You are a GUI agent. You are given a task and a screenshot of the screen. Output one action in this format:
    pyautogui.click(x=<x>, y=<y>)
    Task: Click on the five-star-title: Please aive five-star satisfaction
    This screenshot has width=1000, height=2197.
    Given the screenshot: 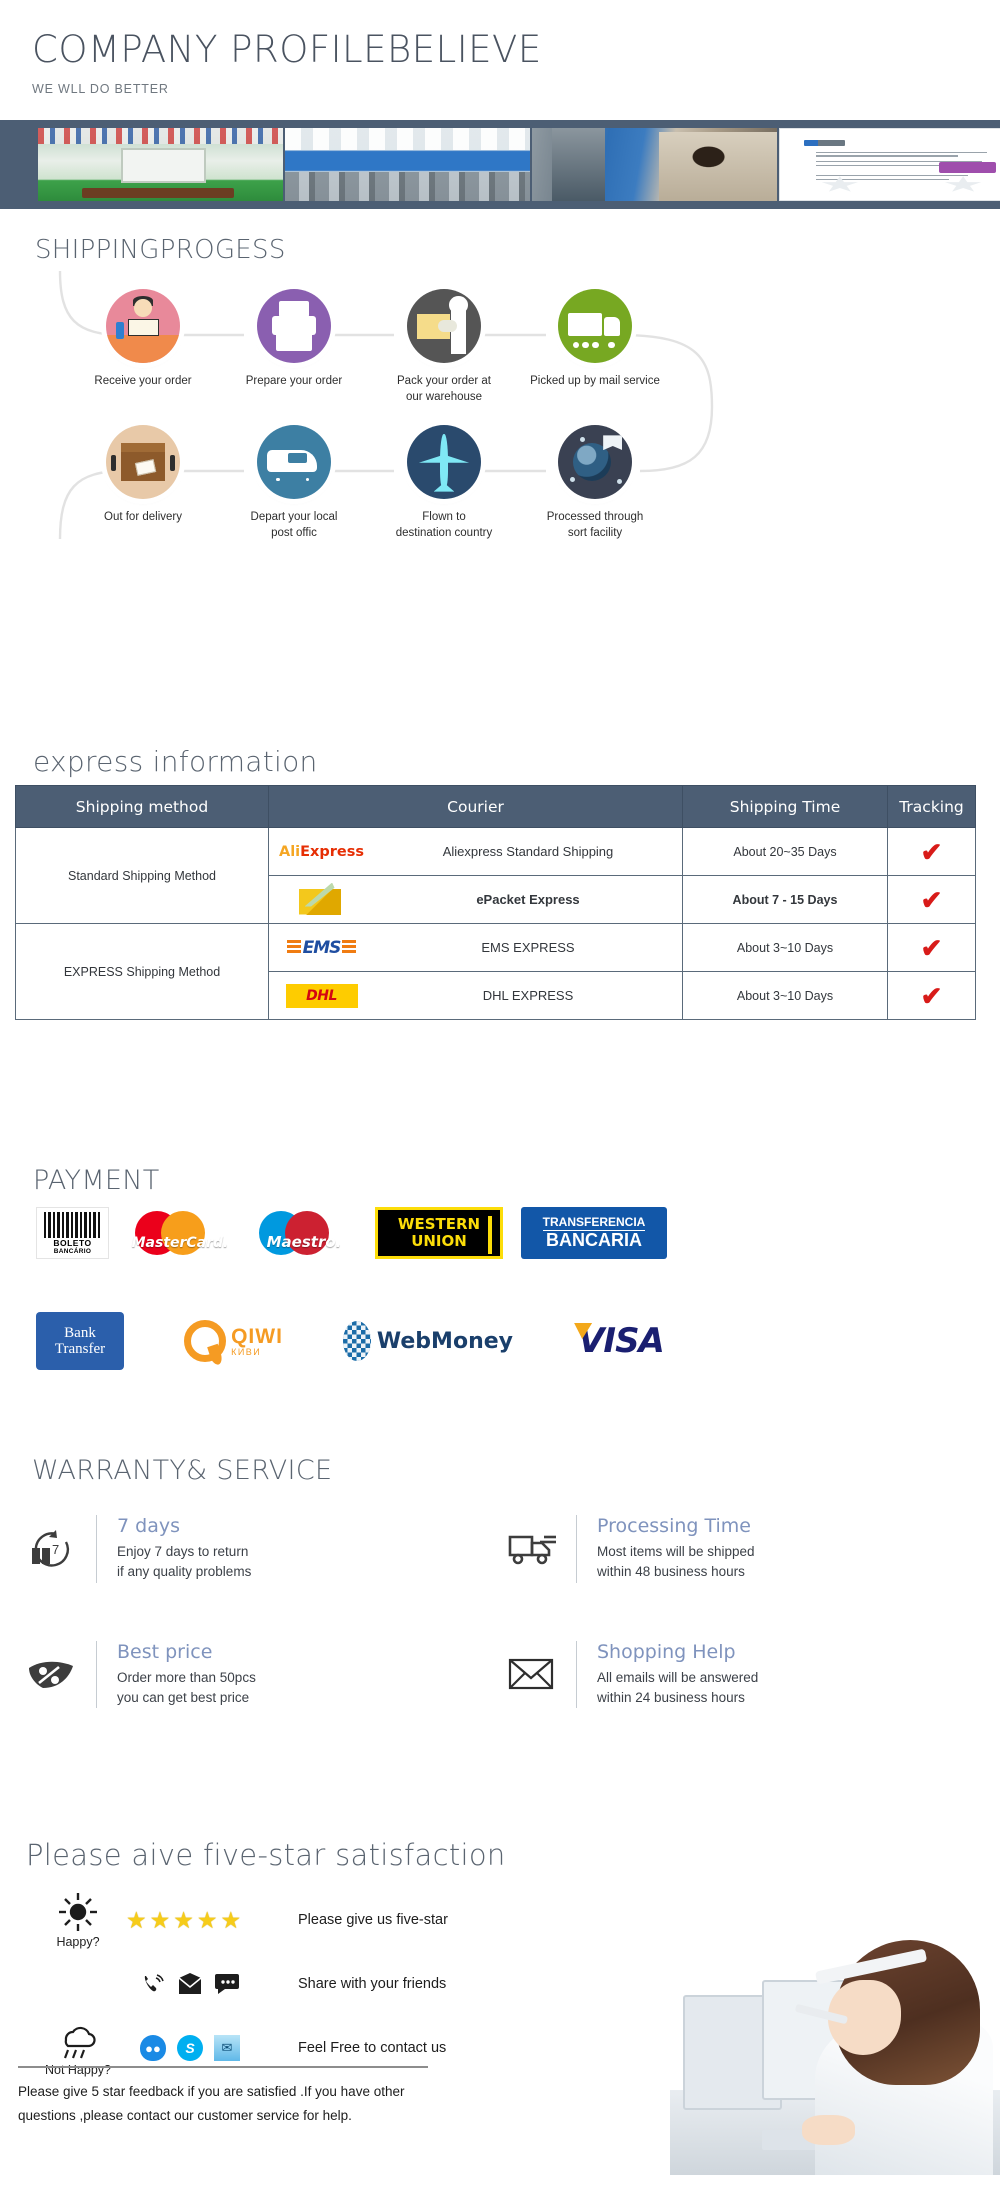 What is the action you would take?
    pyautogui.click(x=266, y=1855)
    